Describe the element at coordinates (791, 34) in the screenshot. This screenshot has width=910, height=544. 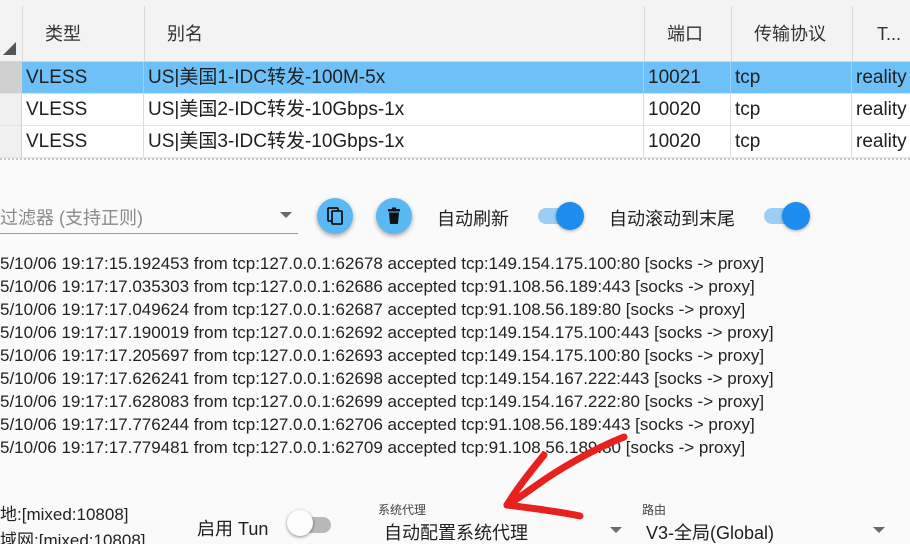
I see `column-header-protocol: 传输协议` at that location.